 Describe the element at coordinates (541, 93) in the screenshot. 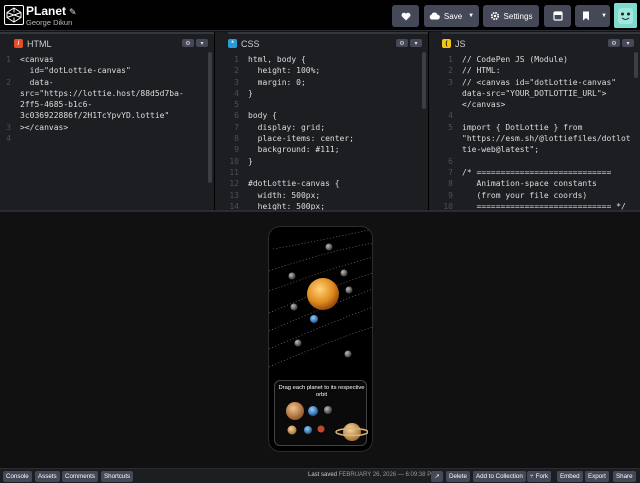

I see `code-line: data-src="YOUR_DOTLOTTIE_URL">` at that location.